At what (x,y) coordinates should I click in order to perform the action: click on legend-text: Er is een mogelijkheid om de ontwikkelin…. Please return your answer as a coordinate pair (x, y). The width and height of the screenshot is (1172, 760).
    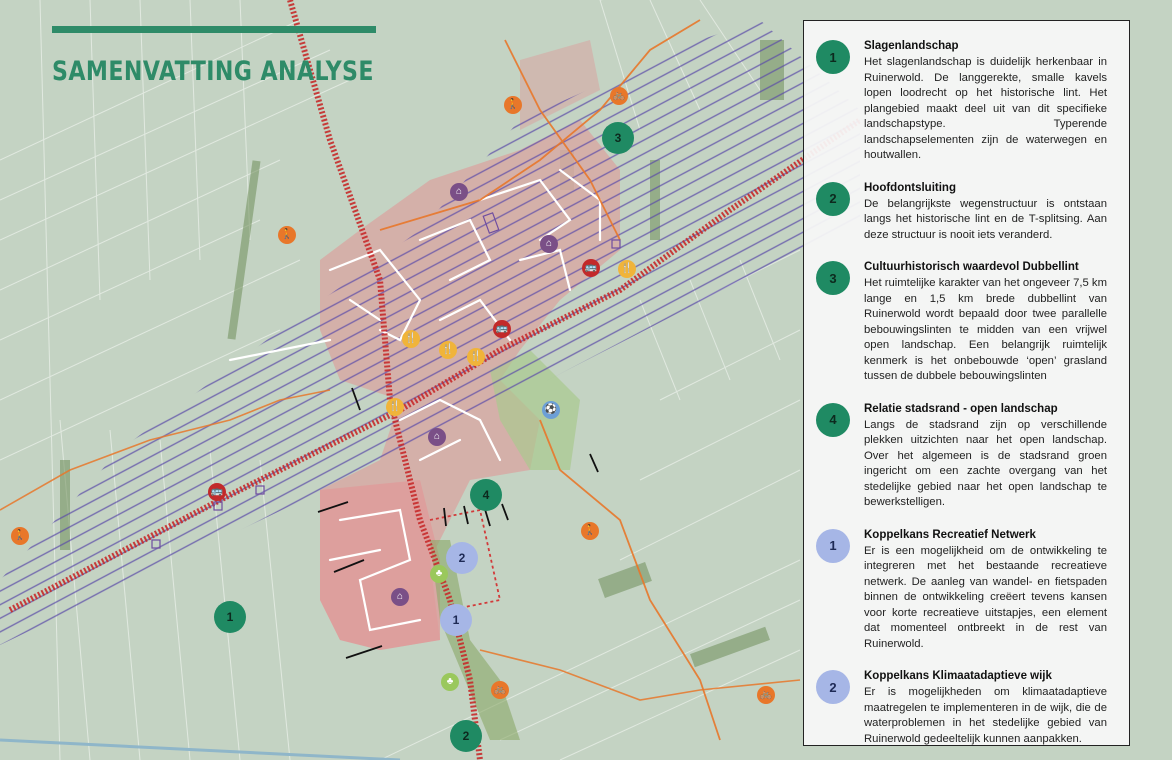
    Looking at the image, I should click on (985, 597).